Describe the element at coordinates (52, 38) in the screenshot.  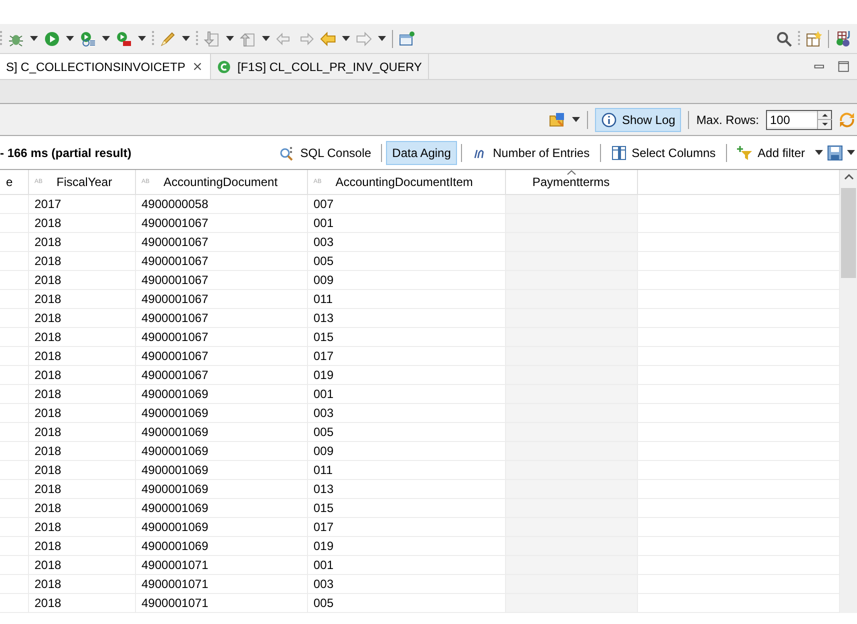
I see `run-icon` at that location.